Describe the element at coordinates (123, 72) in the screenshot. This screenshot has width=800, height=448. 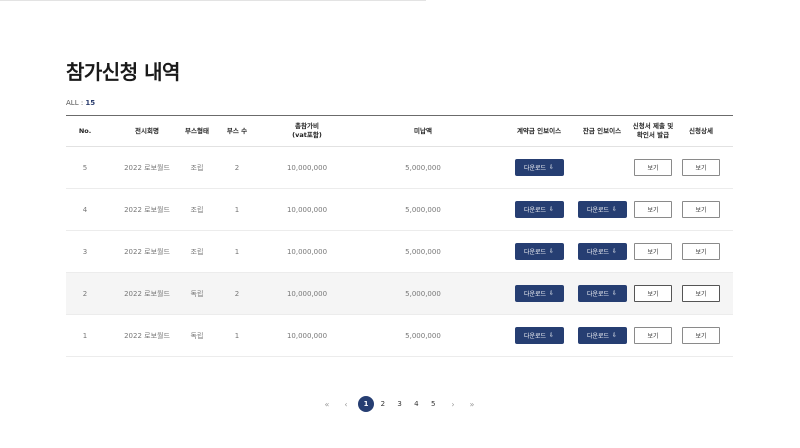
I see `page-title: 참가신청 내역` at that location.